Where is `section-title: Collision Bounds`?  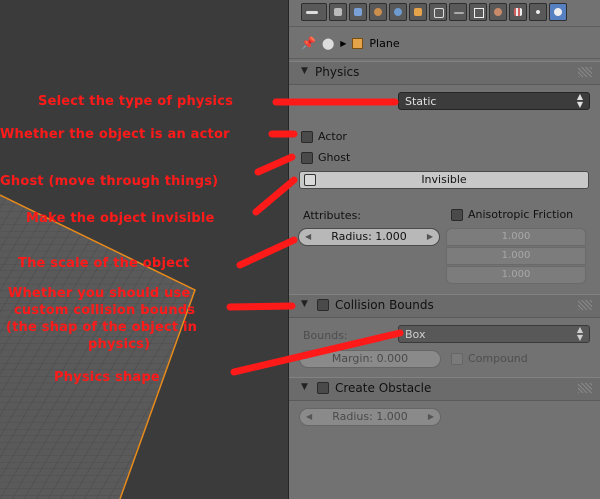
section-title: Collision Bounds is located at coordinates (384, 305).